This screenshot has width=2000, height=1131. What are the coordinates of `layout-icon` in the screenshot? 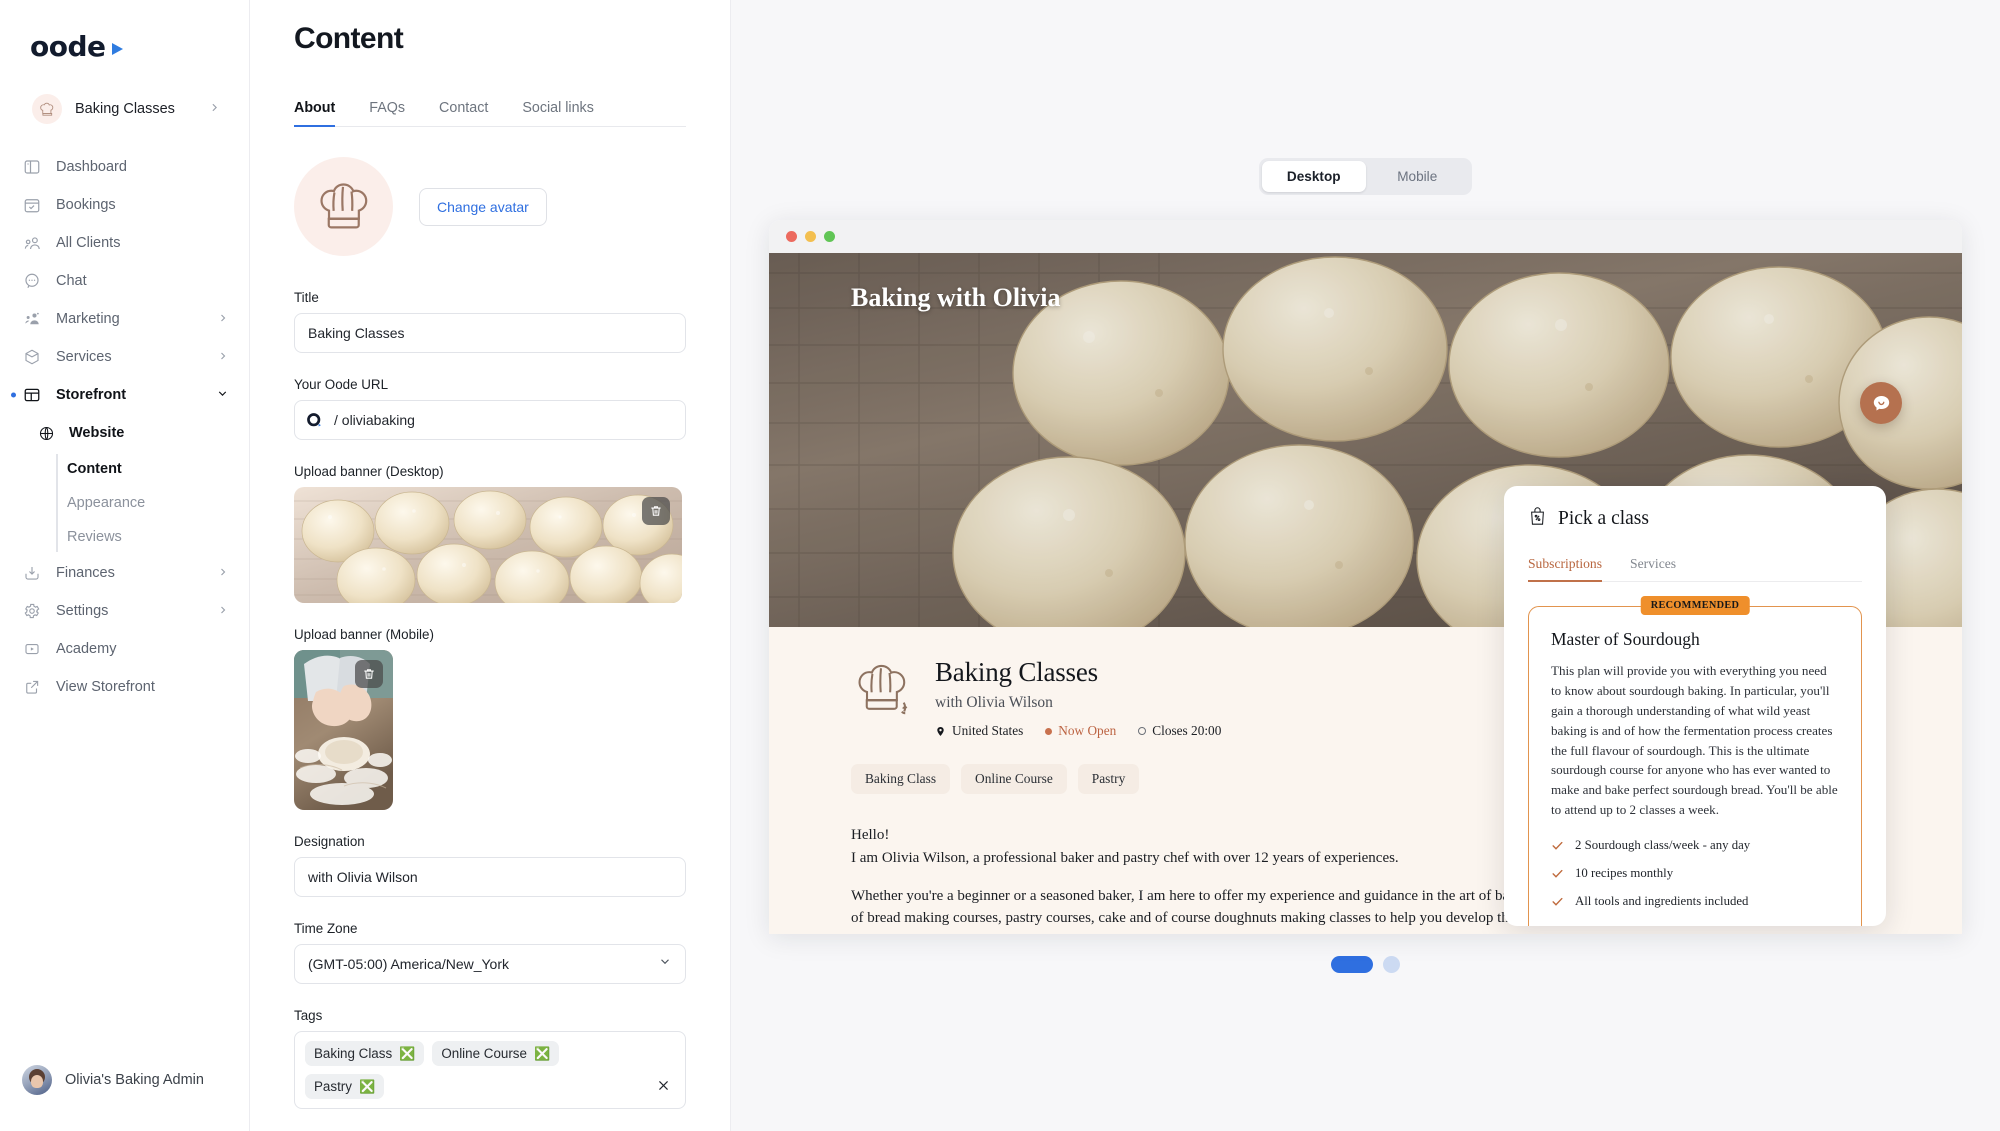 It's located at (32, 395).